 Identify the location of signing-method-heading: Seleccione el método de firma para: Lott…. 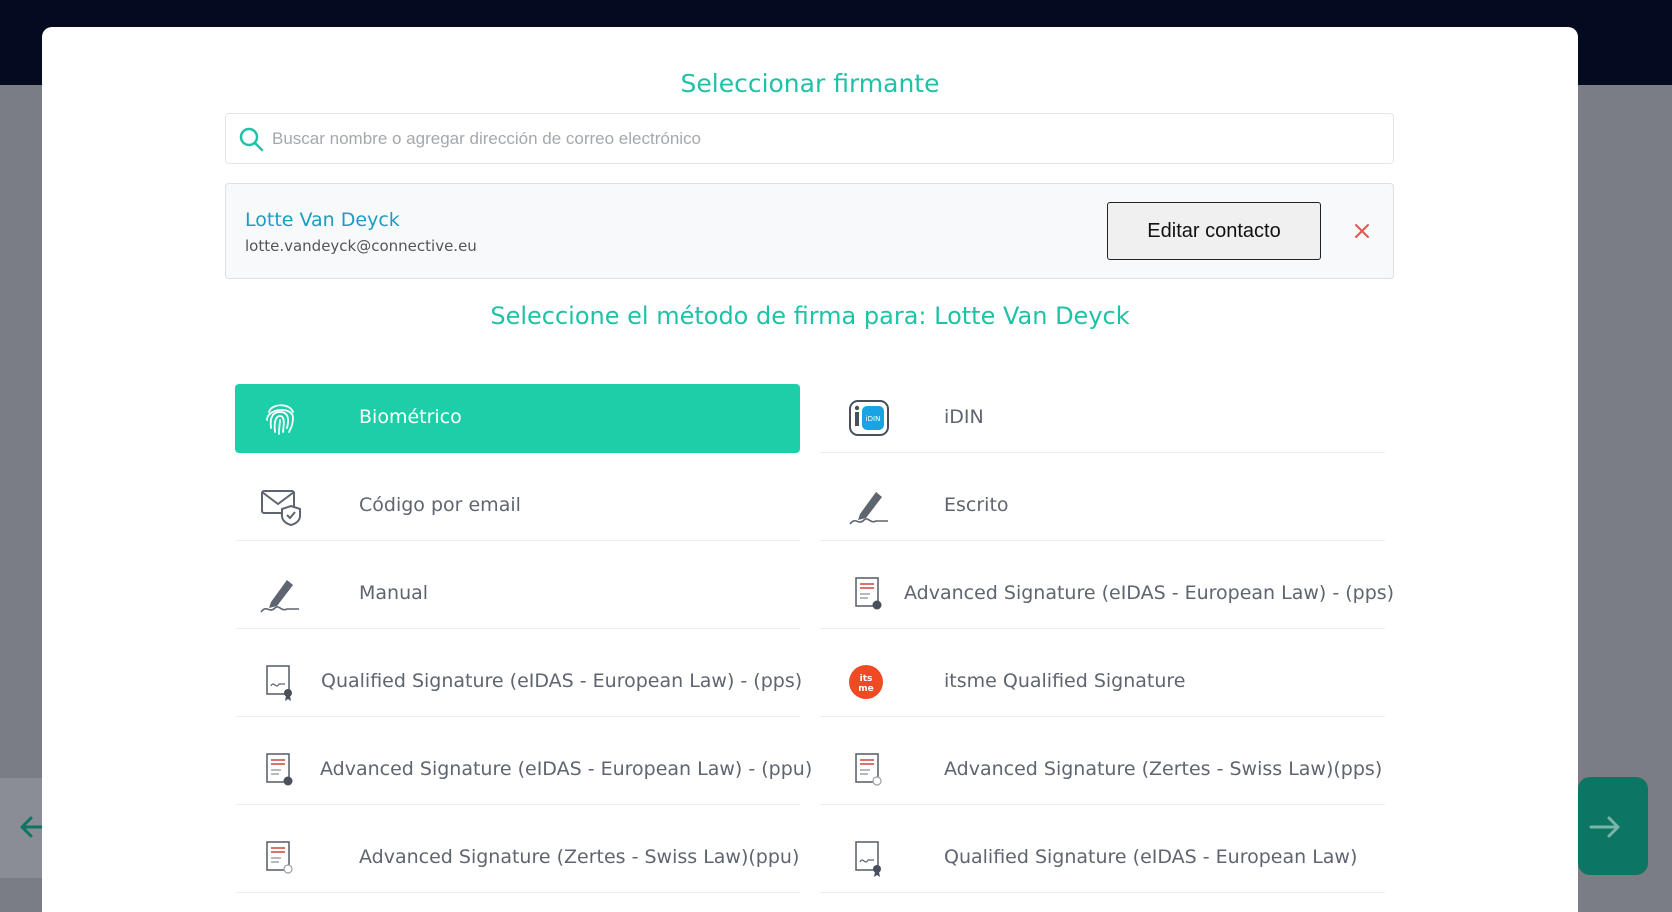
(810, 316).